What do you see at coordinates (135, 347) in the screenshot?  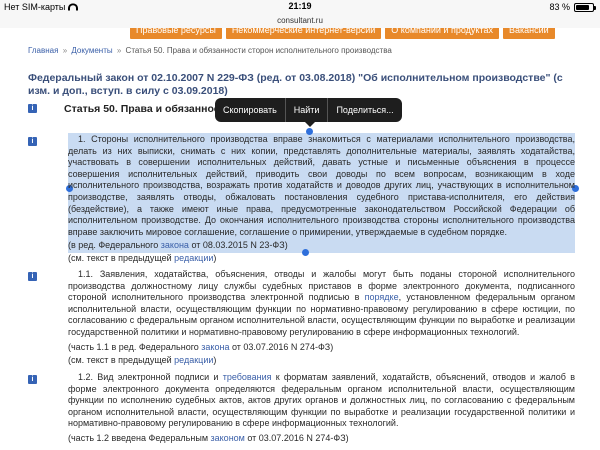 I see `note-text: (часть 1.1 в ред. Федерального` at bounding box center [135, 347].